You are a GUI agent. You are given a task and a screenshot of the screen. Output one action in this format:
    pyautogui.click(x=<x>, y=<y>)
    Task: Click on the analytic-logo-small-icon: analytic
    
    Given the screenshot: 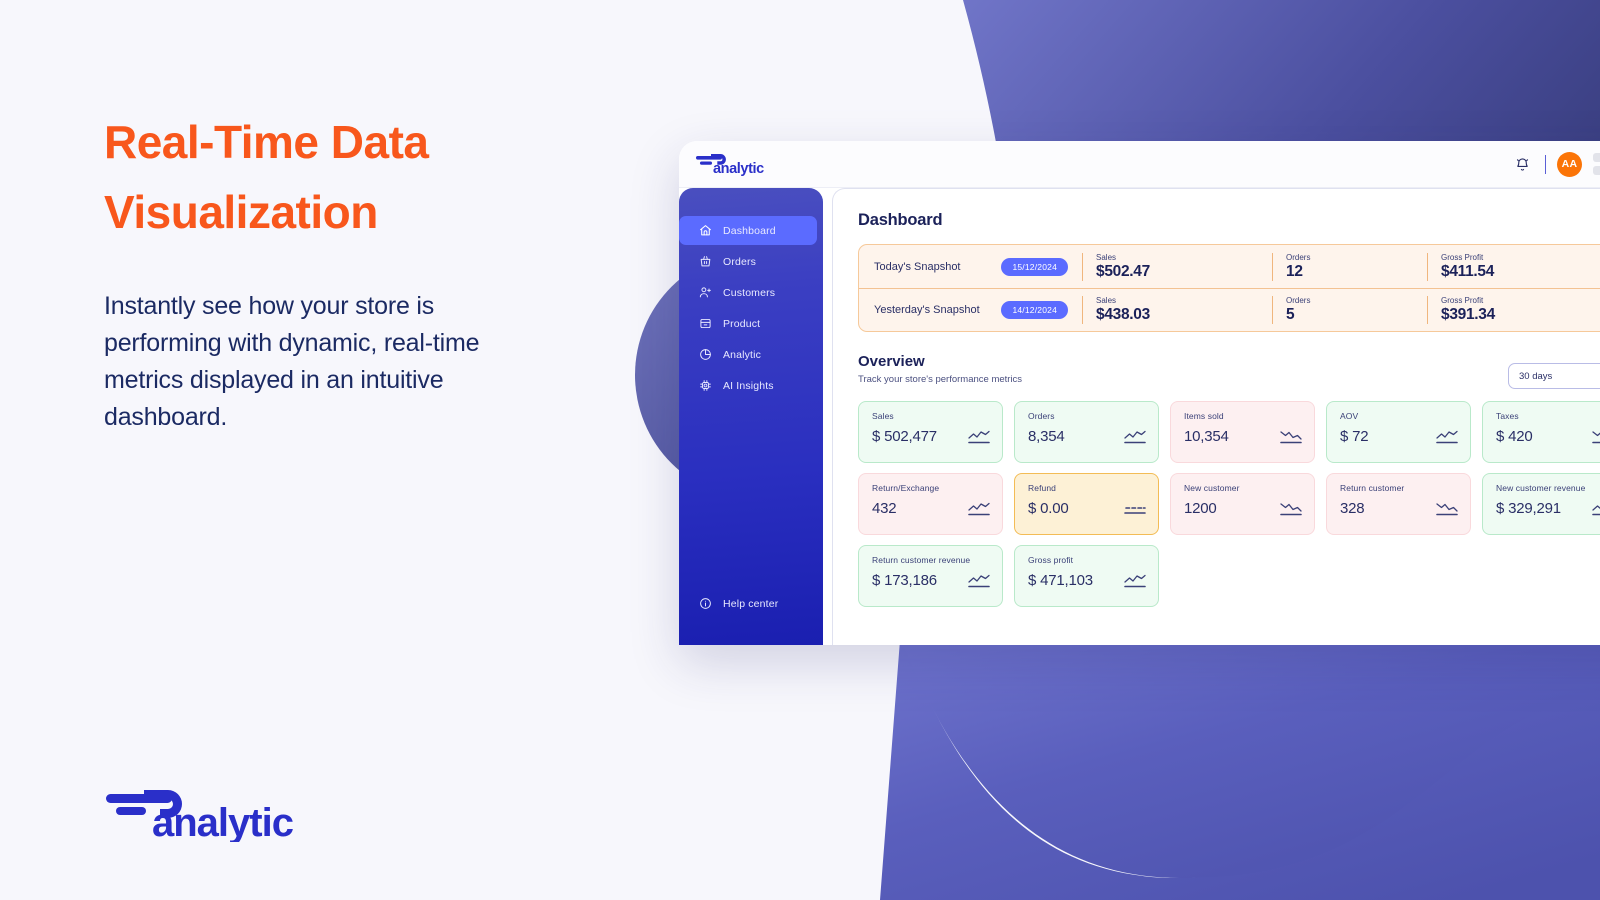 What is the action you would take?
    pyautogui.click(x=730, y=165)
    